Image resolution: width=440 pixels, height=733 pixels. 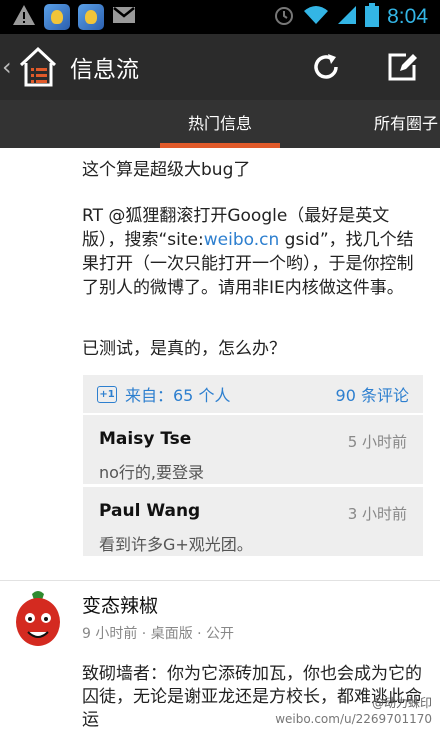 I want to click on compose-button, so click(x=402, y=67).